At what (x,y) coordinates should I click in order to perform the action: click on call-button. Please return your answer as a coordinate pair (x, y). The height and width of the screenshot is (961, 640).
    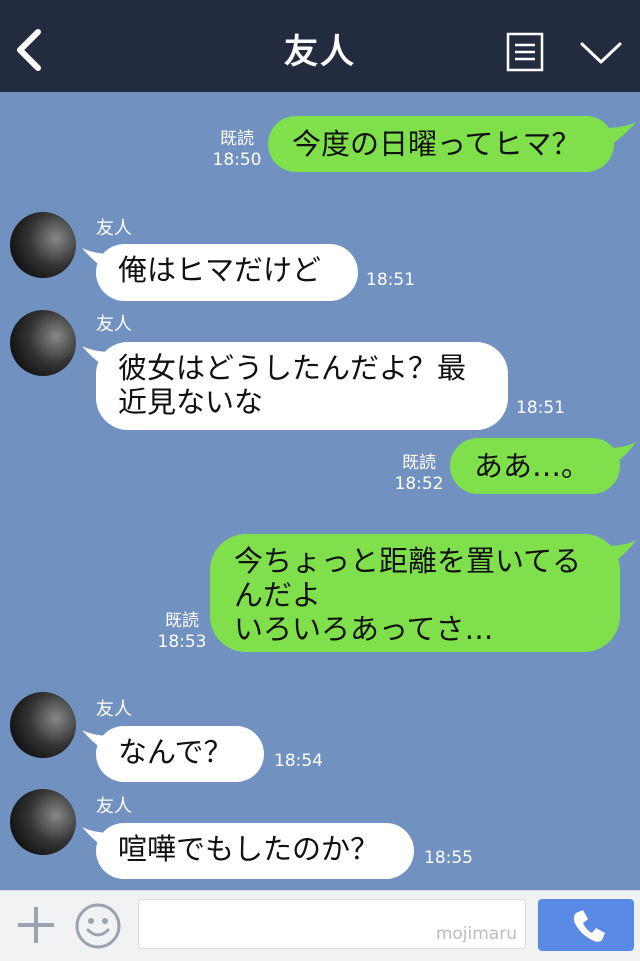
    Looking at the image, I should click on (586, 925).